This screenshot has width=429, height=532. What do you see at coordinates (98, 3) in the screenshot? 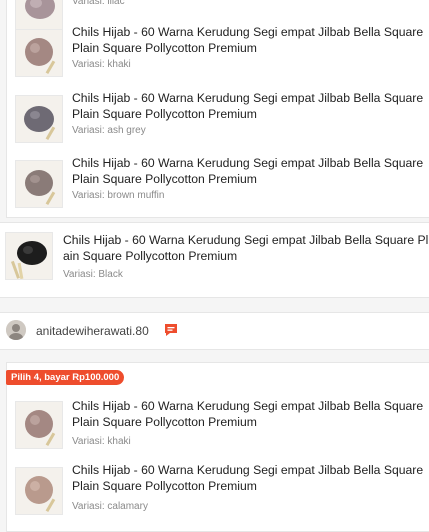
I see `variant-label: Variasi: lilac` at bounding box center [98, 3].